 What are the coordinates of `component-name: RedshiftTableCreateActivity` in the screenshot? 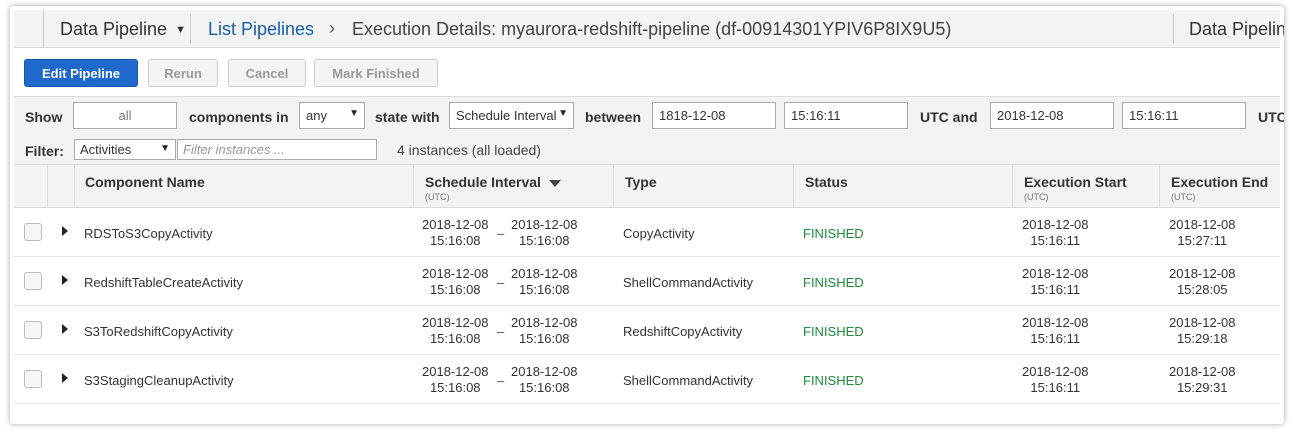 It's located at (163, 282).